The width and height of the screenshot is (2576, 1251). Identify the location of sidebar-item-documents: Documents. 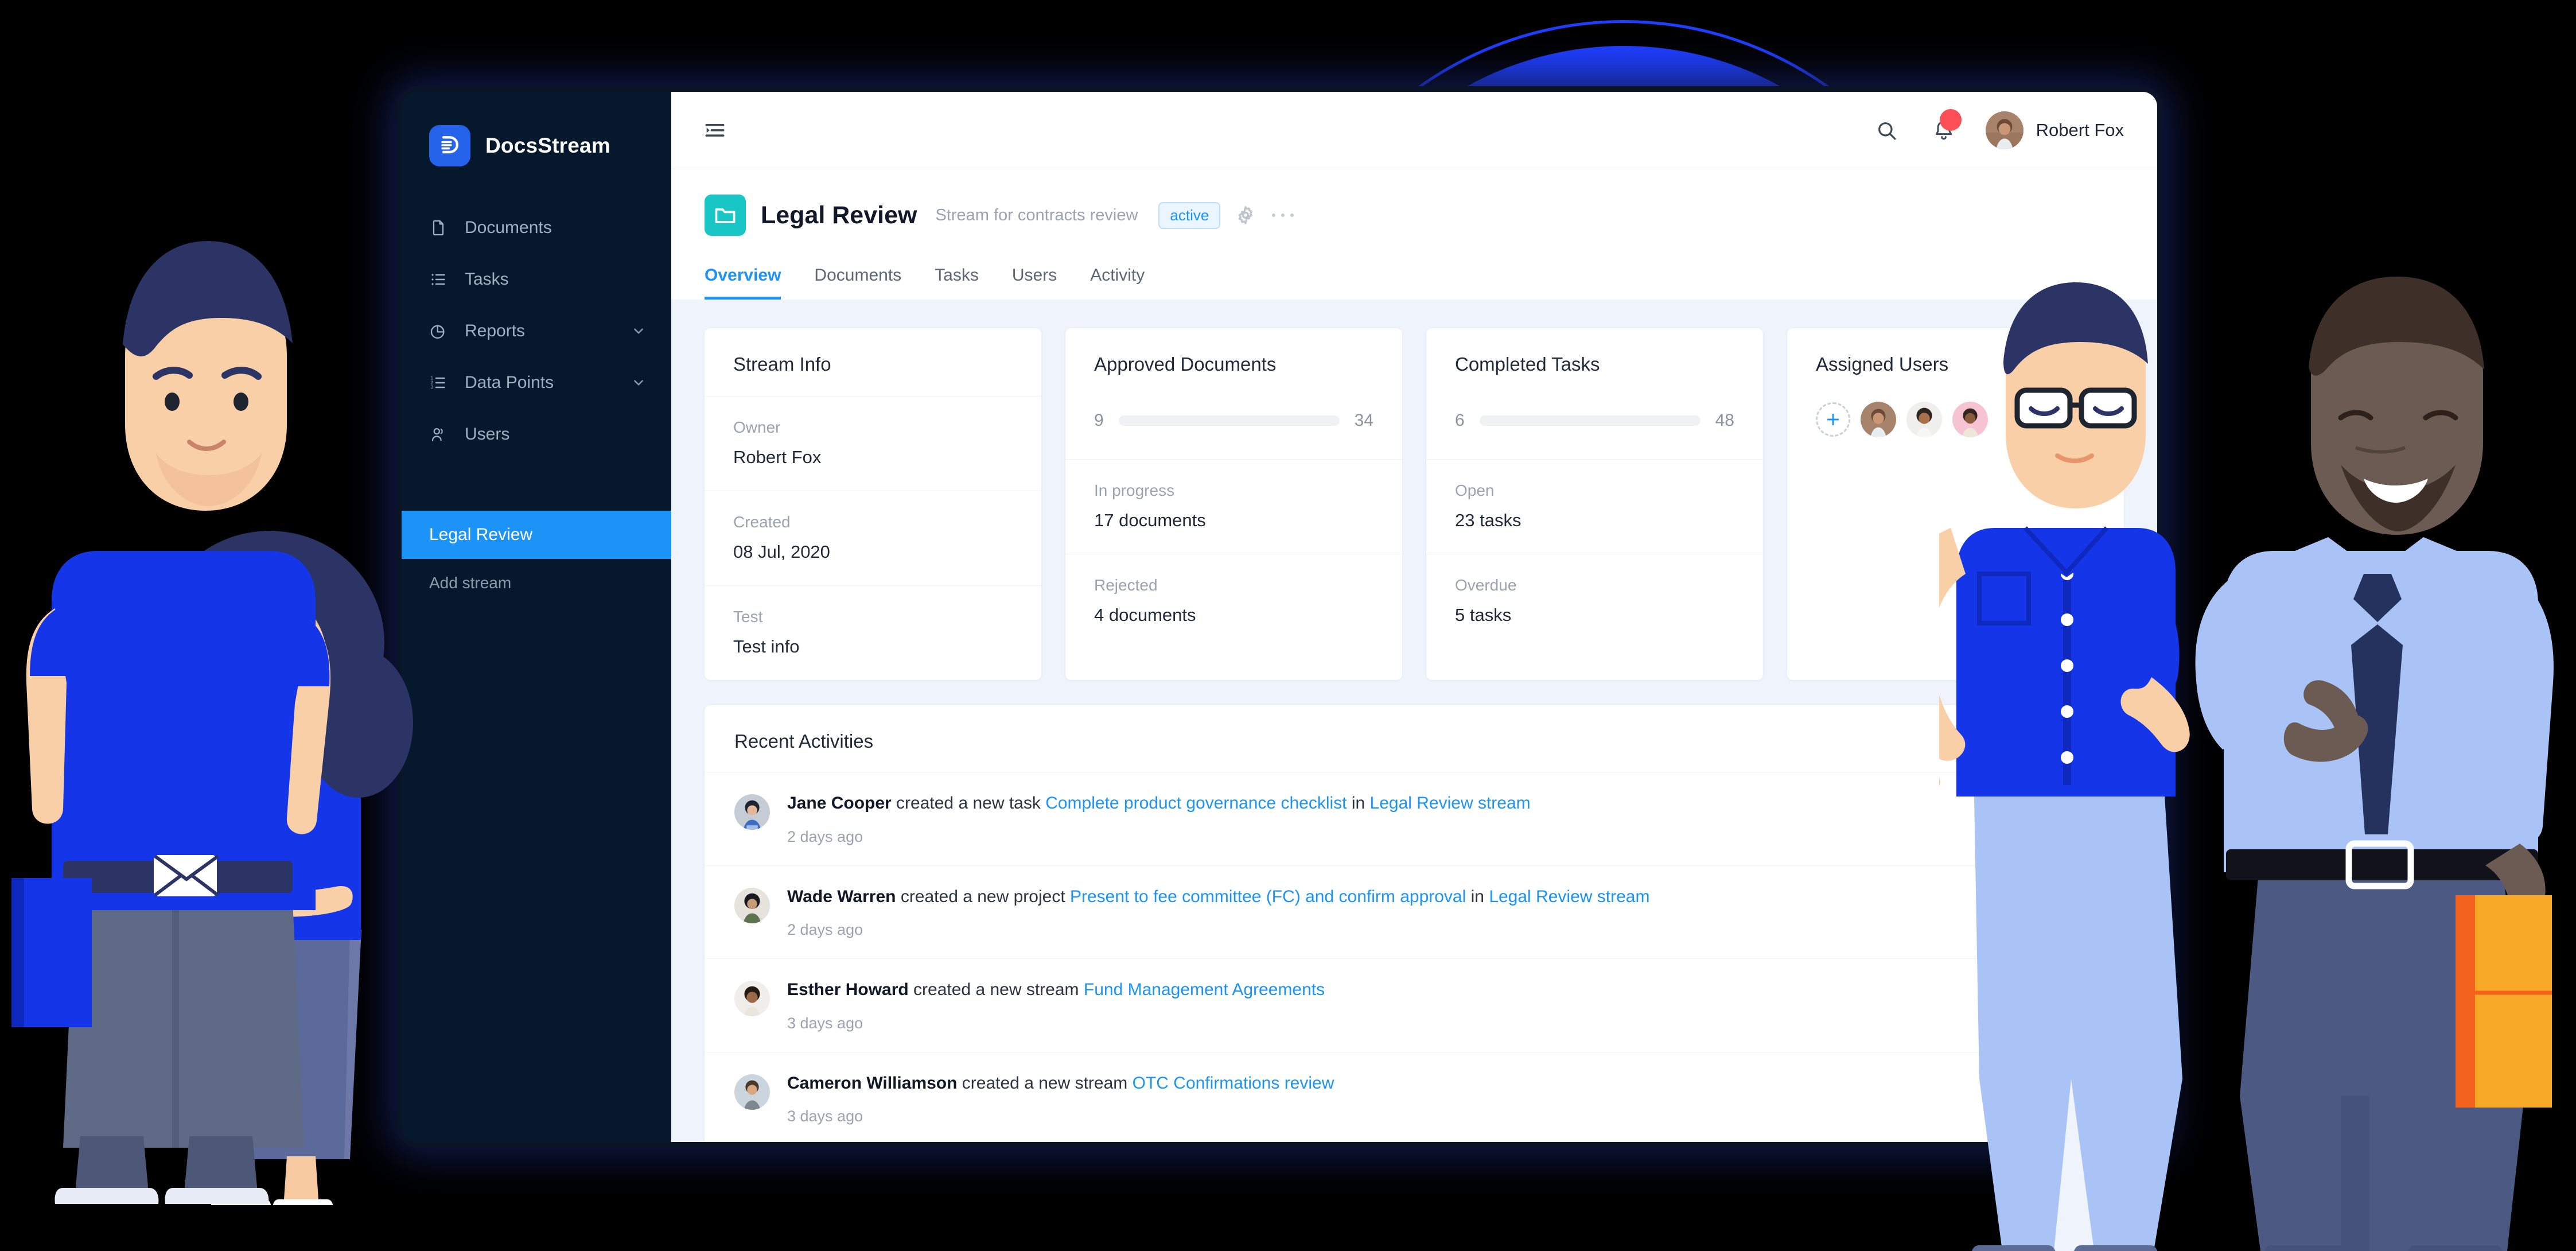
(536, 228).